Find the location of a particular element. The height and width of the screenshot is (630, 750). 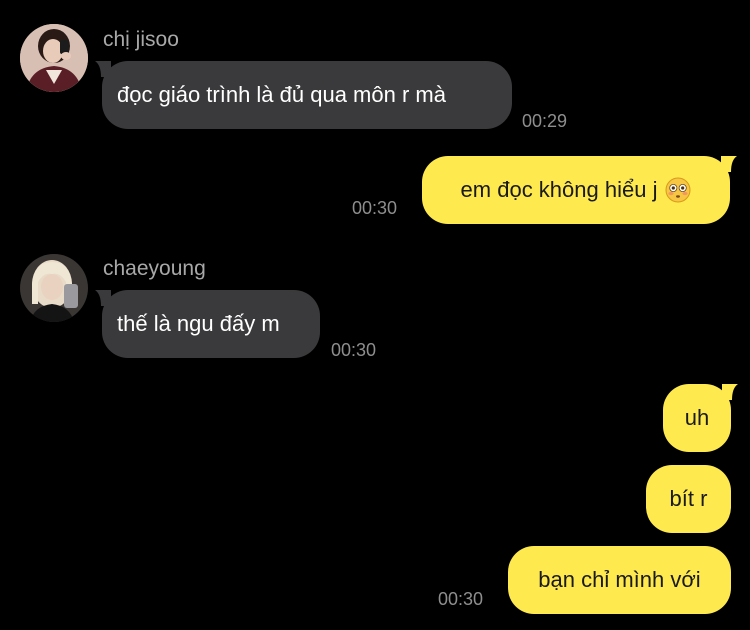

message-bubble: bít r is located at coordinates (688, 499).